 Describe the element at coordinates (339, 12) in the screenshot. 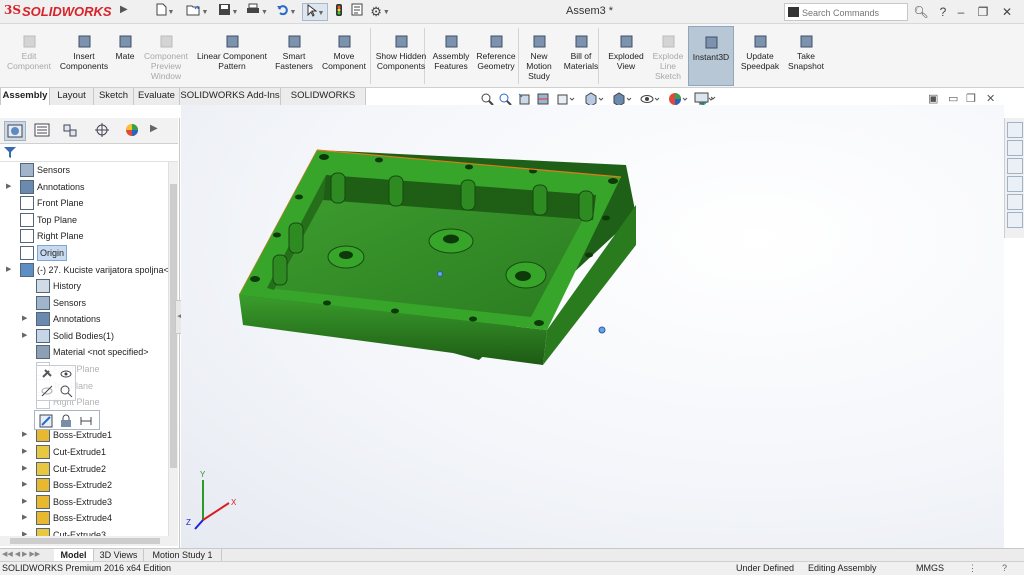

I see `rebuild-button` at that location.